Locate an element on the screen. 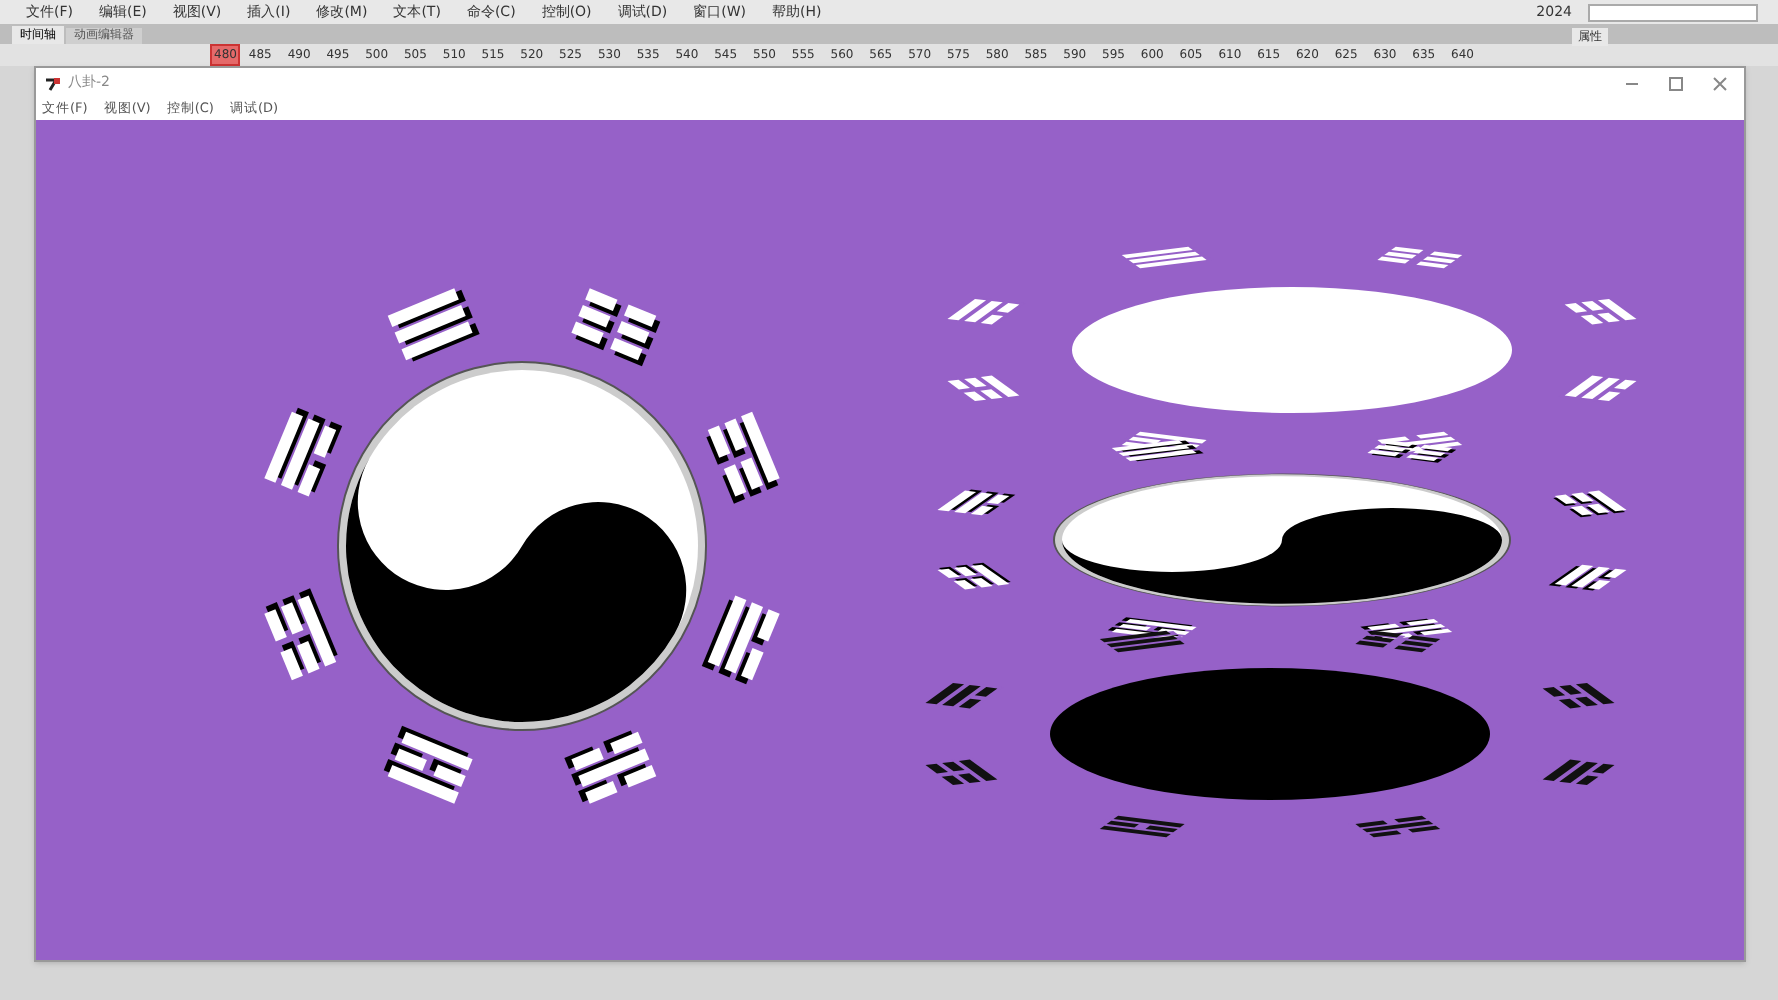 The width and height of the screenshot is (1778, 1000). maximize-icon is located at coordinates (1676, 83).